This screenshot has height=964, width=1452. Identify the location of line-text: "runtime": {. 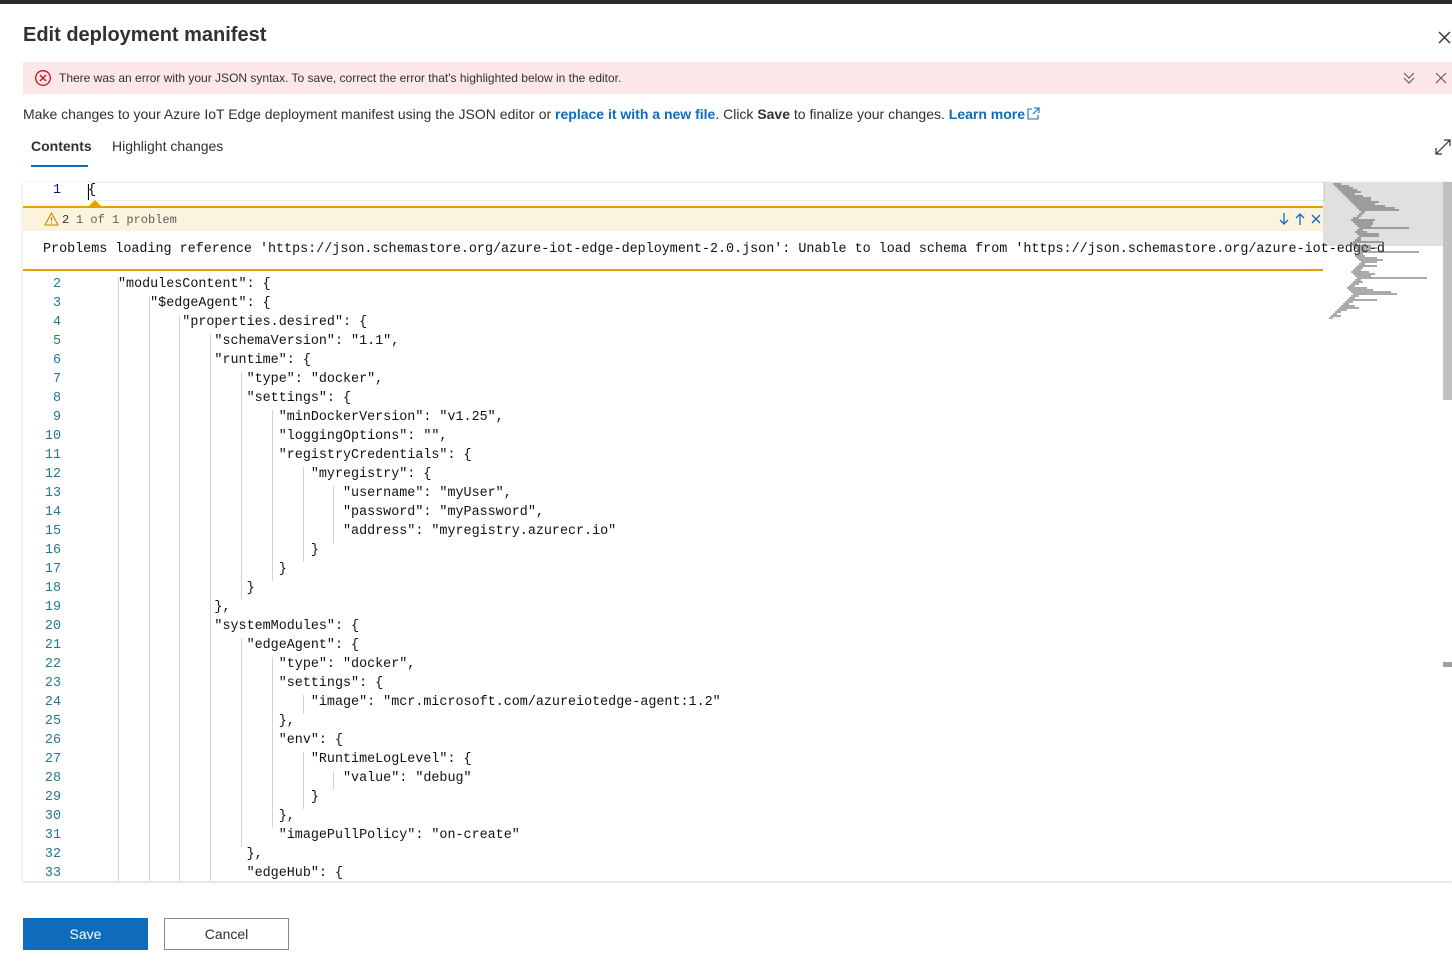
(214, 360).